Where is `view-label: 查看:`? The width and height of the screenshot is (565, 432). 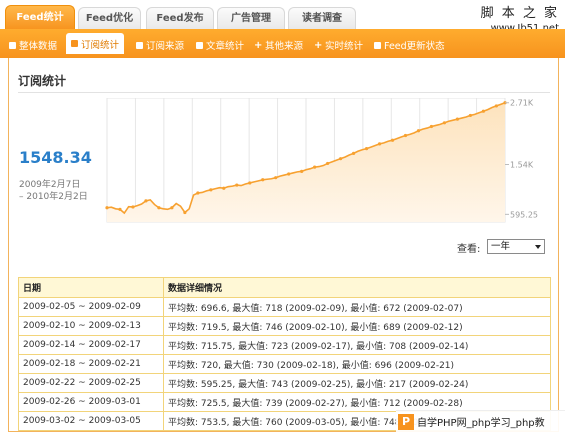
view-label: 查看: is located at coordinates (469, 249).